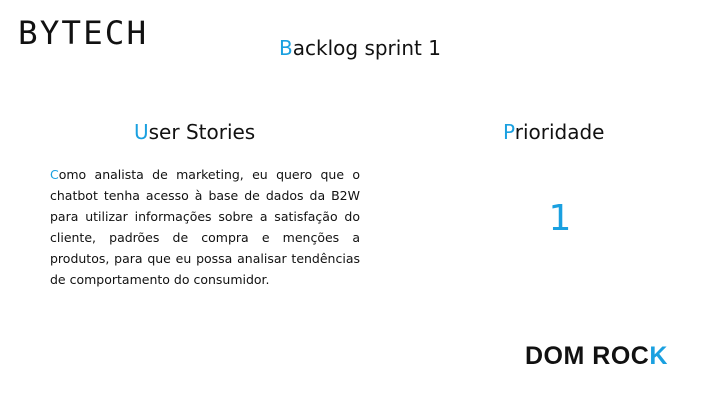 The height and width of the screenshot is (404, 720). Describe the element at coordinates (509, 132) in the screenshot. I see `priority-accent-letter: P` at that location.